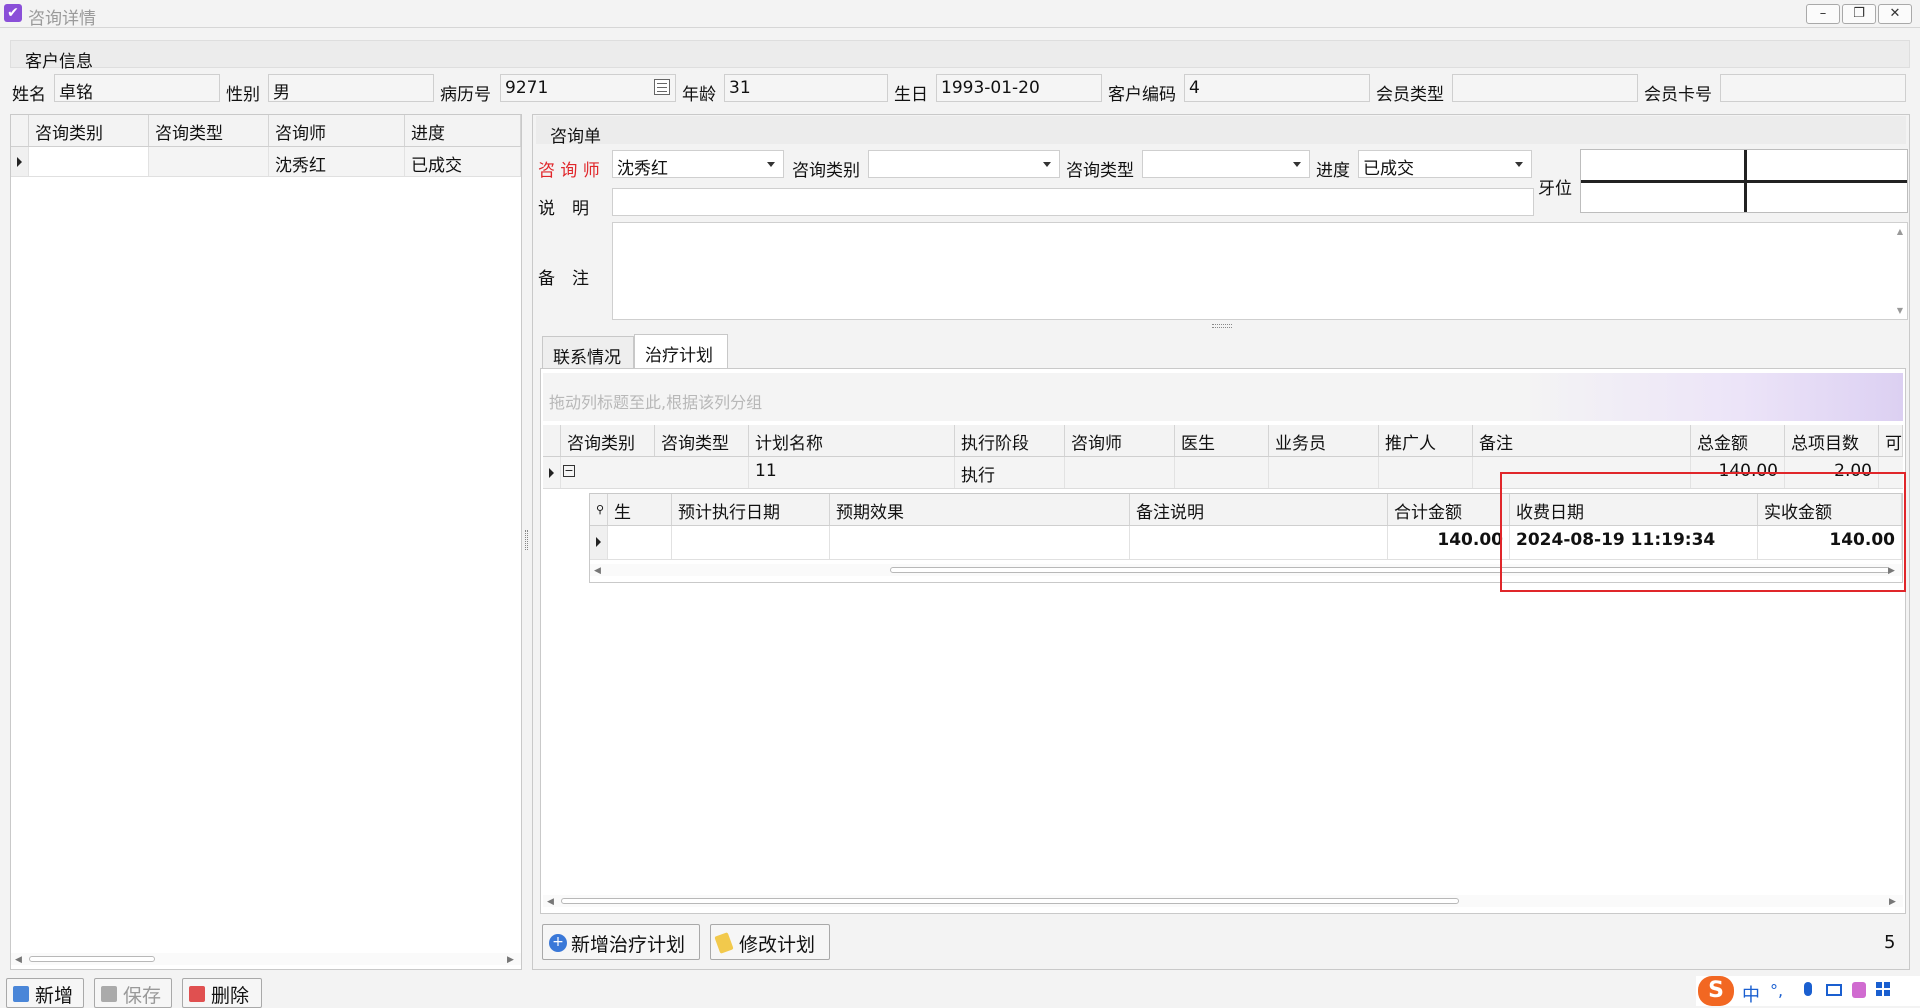 The height and width of the screenshot is (1008, 1920). What do you see at coordinates (222, 993) in the screenshot?
I see `delete-button: 删除` at bounding box center [222, 993].